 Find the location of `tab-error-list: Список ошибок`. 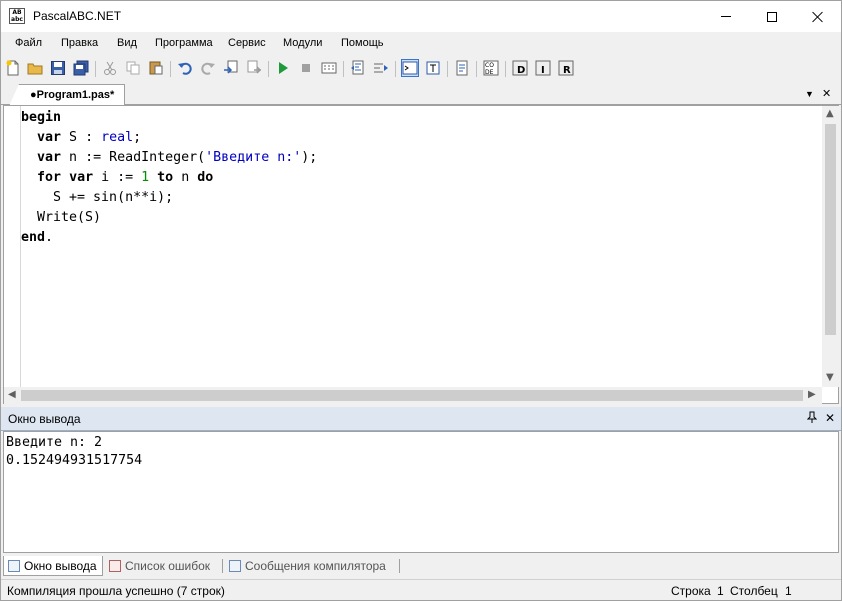

tab-error-list: Список ошибок is located at coordinates (163, 566).